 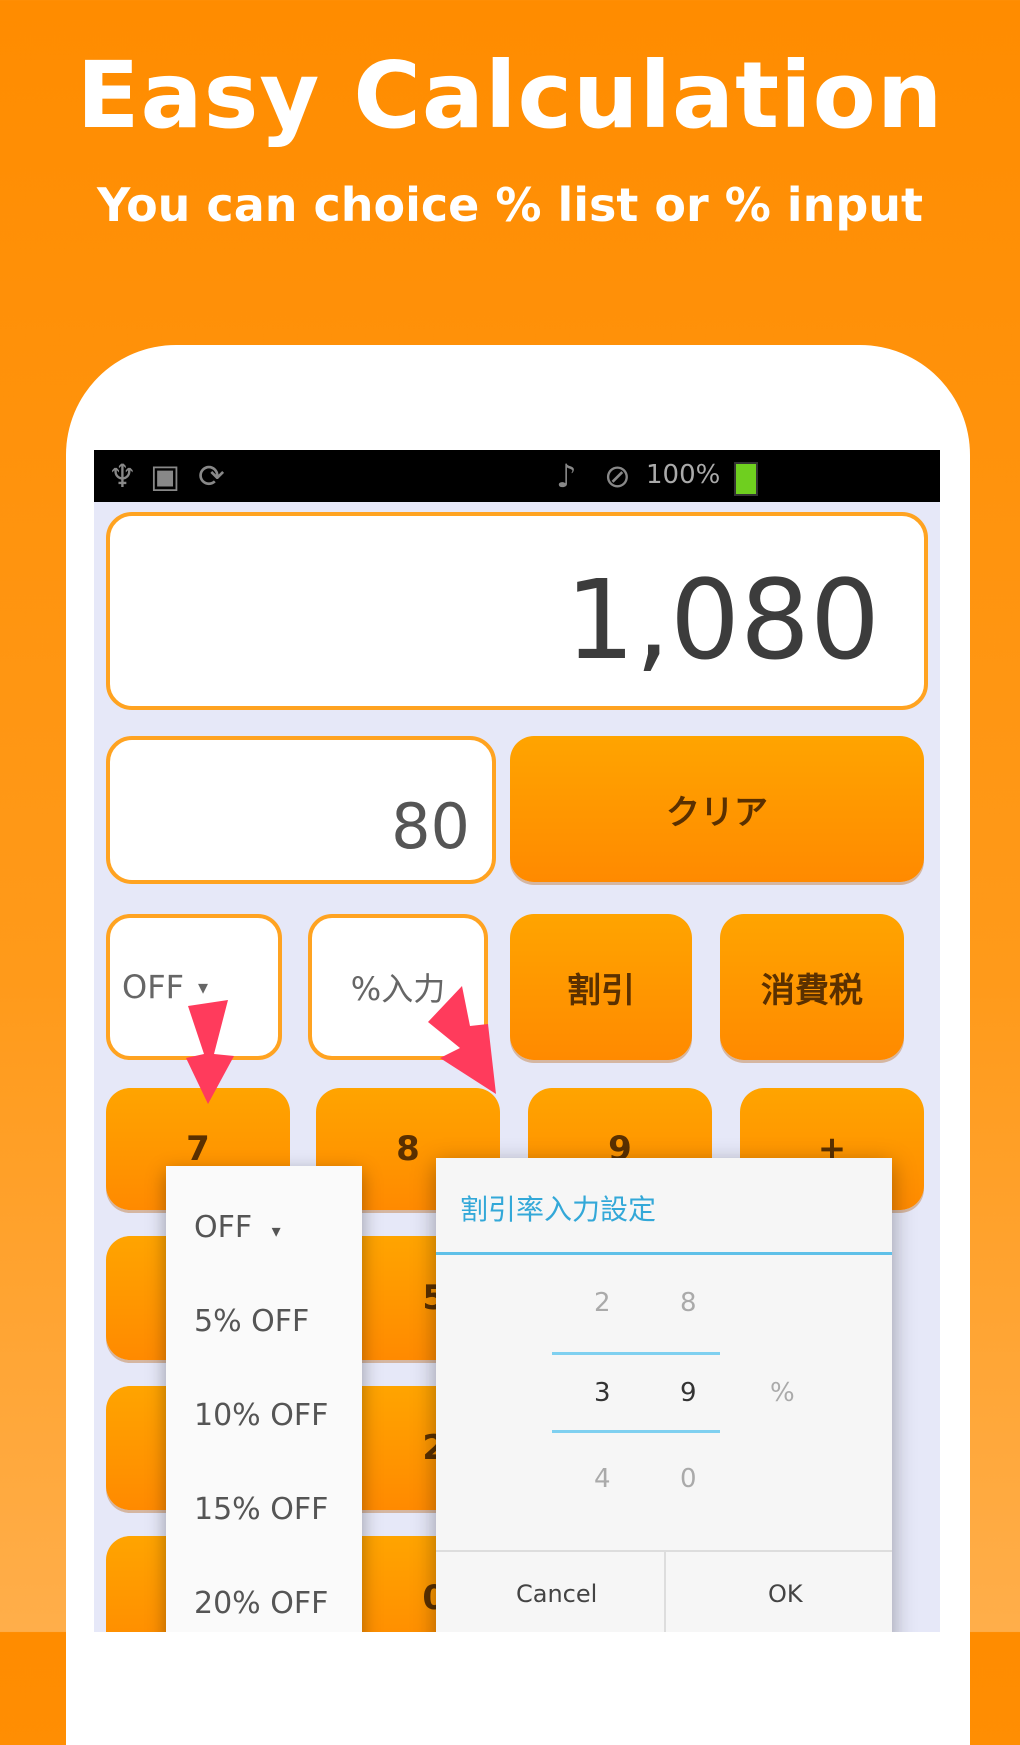 I want to click on result-display: 1,080, so click(x=517, y=611).